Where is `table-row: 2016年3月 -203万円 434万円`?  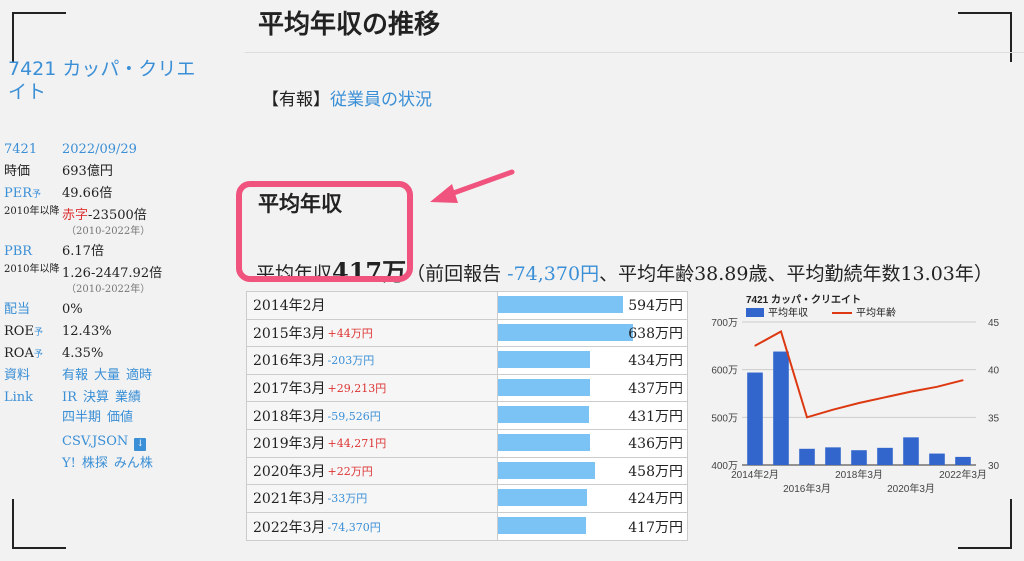 table-row: 2016年3月 -203万円 434万円 is located at coordinates (467, 361).